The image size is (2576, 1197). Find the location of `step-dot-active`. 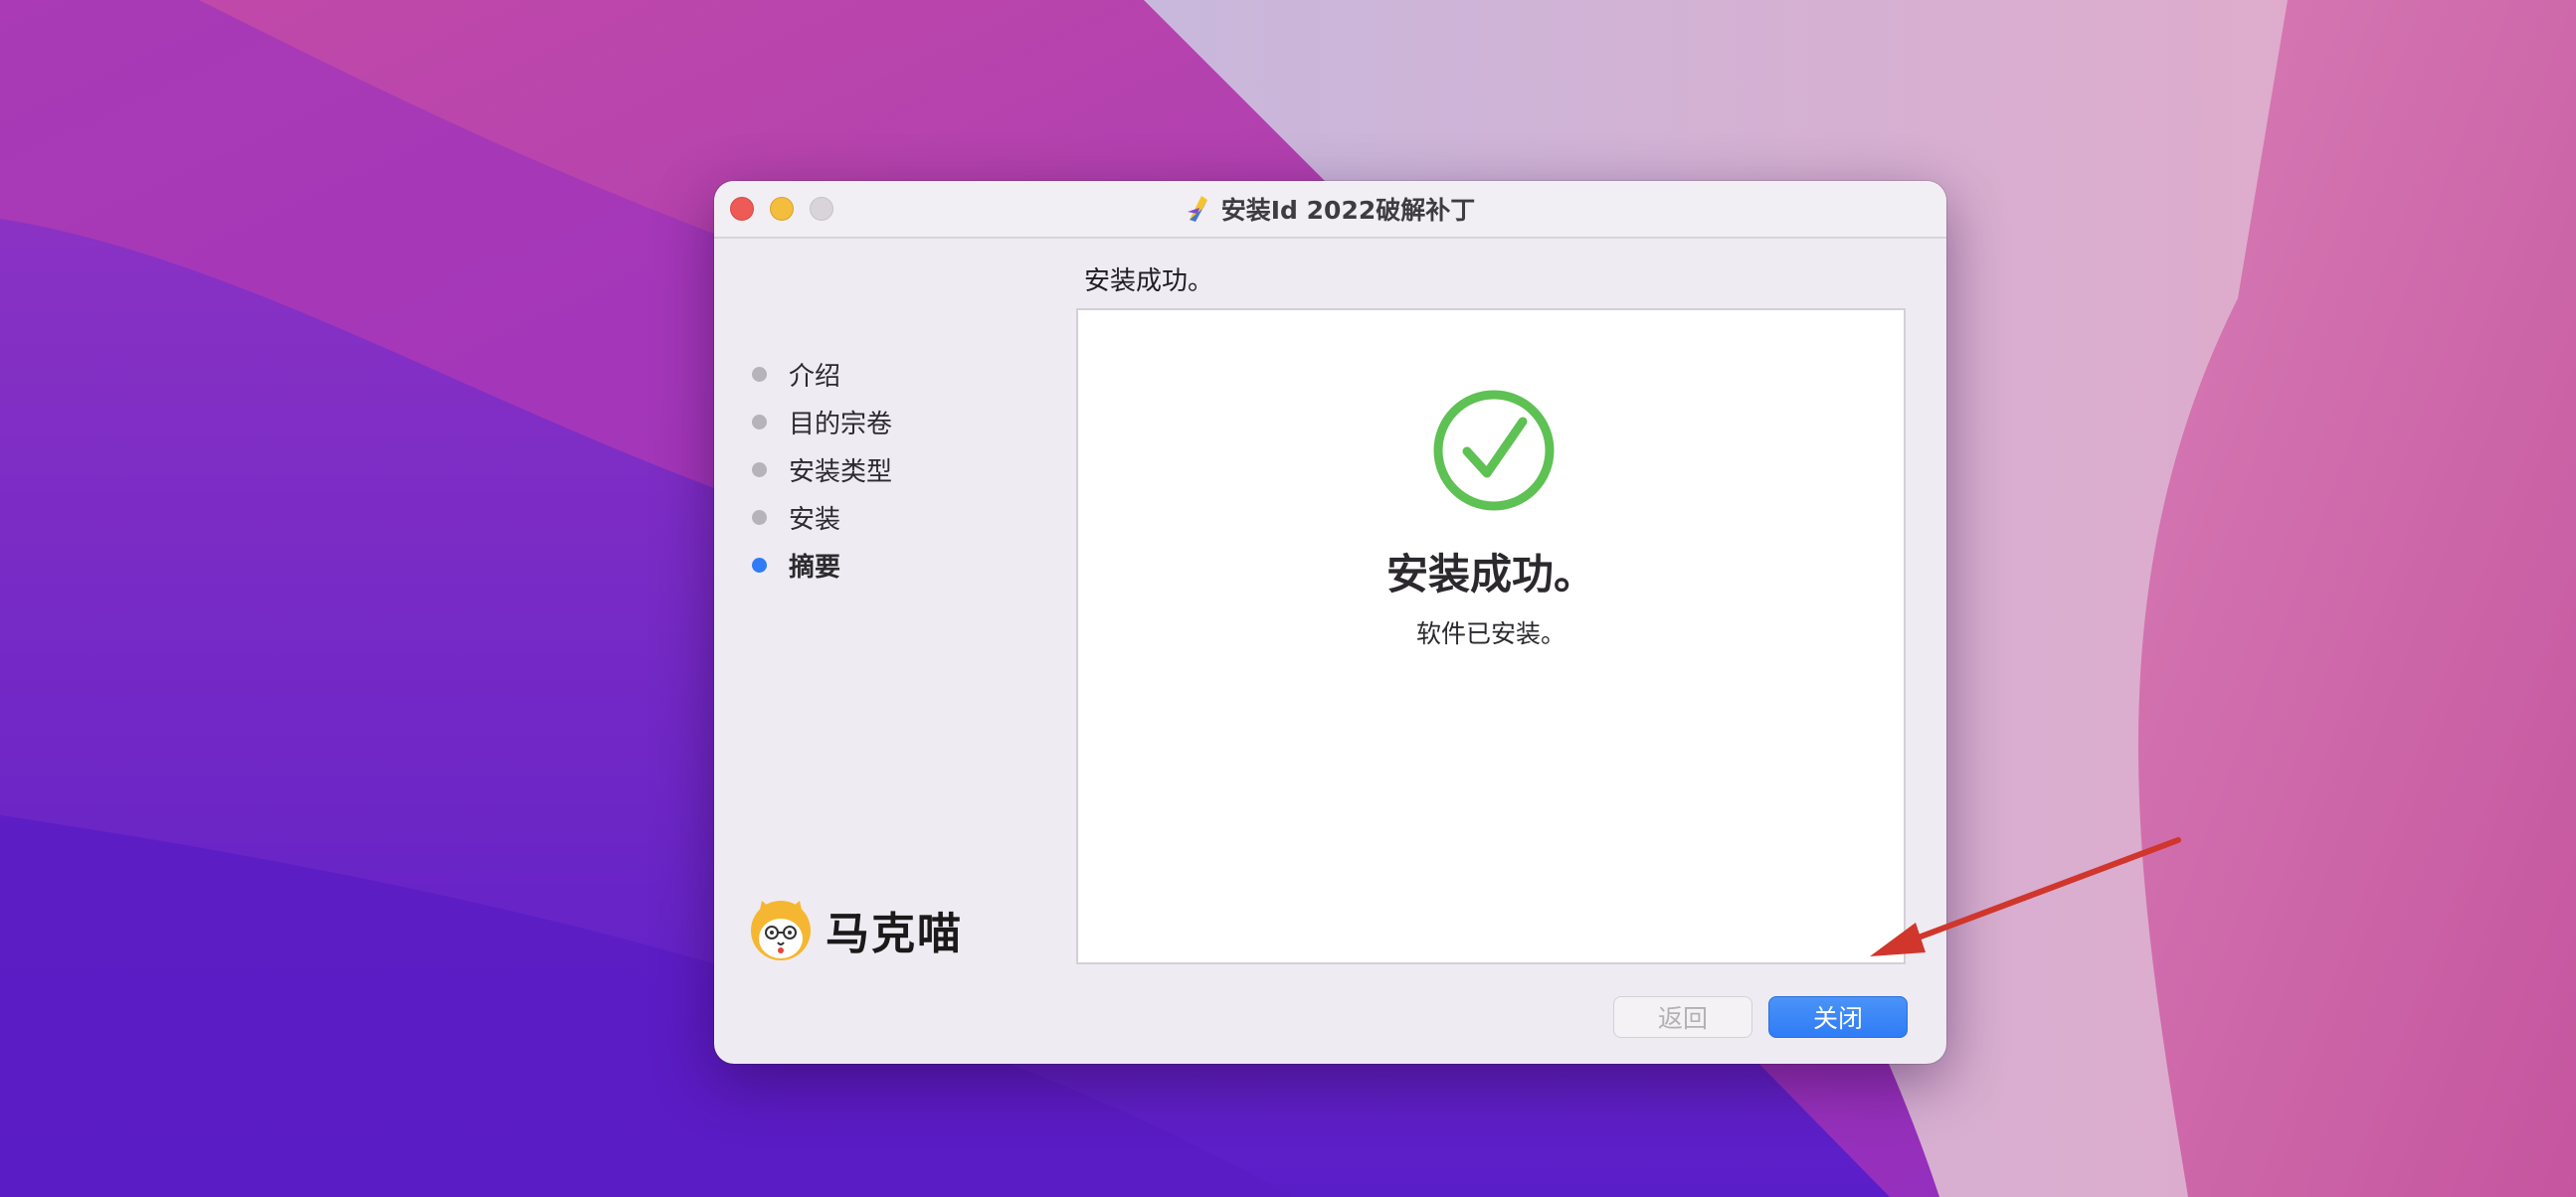

step-dot-active is located at coordinates (759, 565).